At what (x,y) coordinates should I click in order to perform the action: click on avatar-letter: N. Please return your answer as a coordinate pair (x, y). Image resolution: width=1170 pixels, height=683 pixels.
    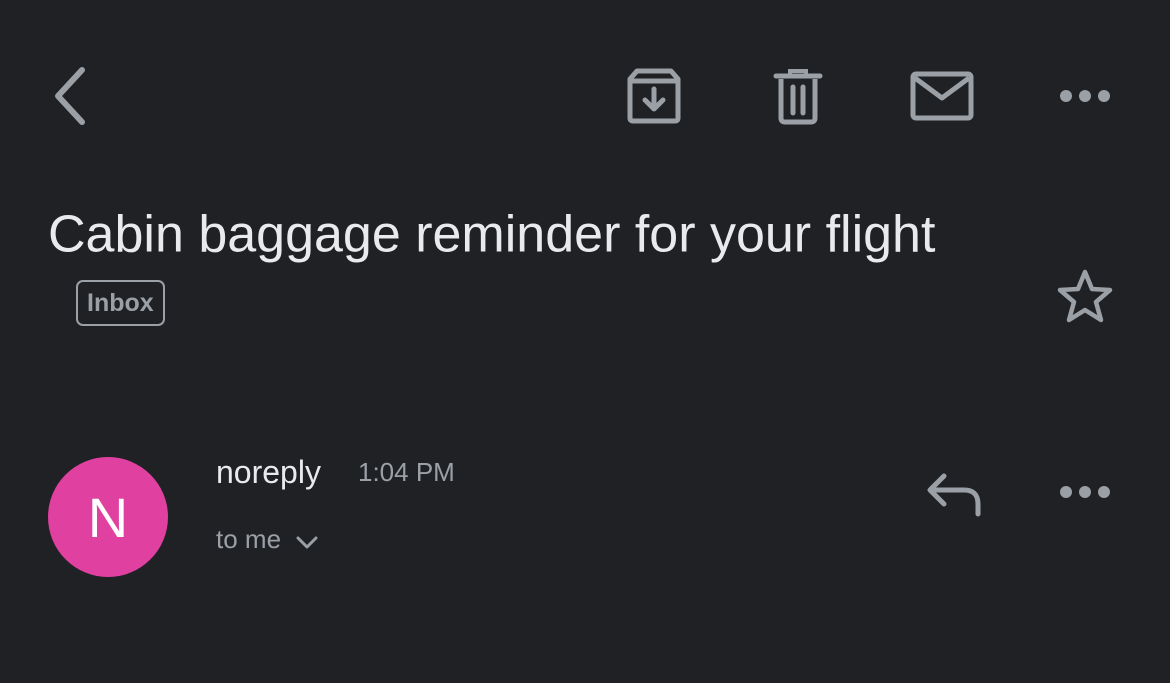
    Looking at the image, I should click on (108, 517).